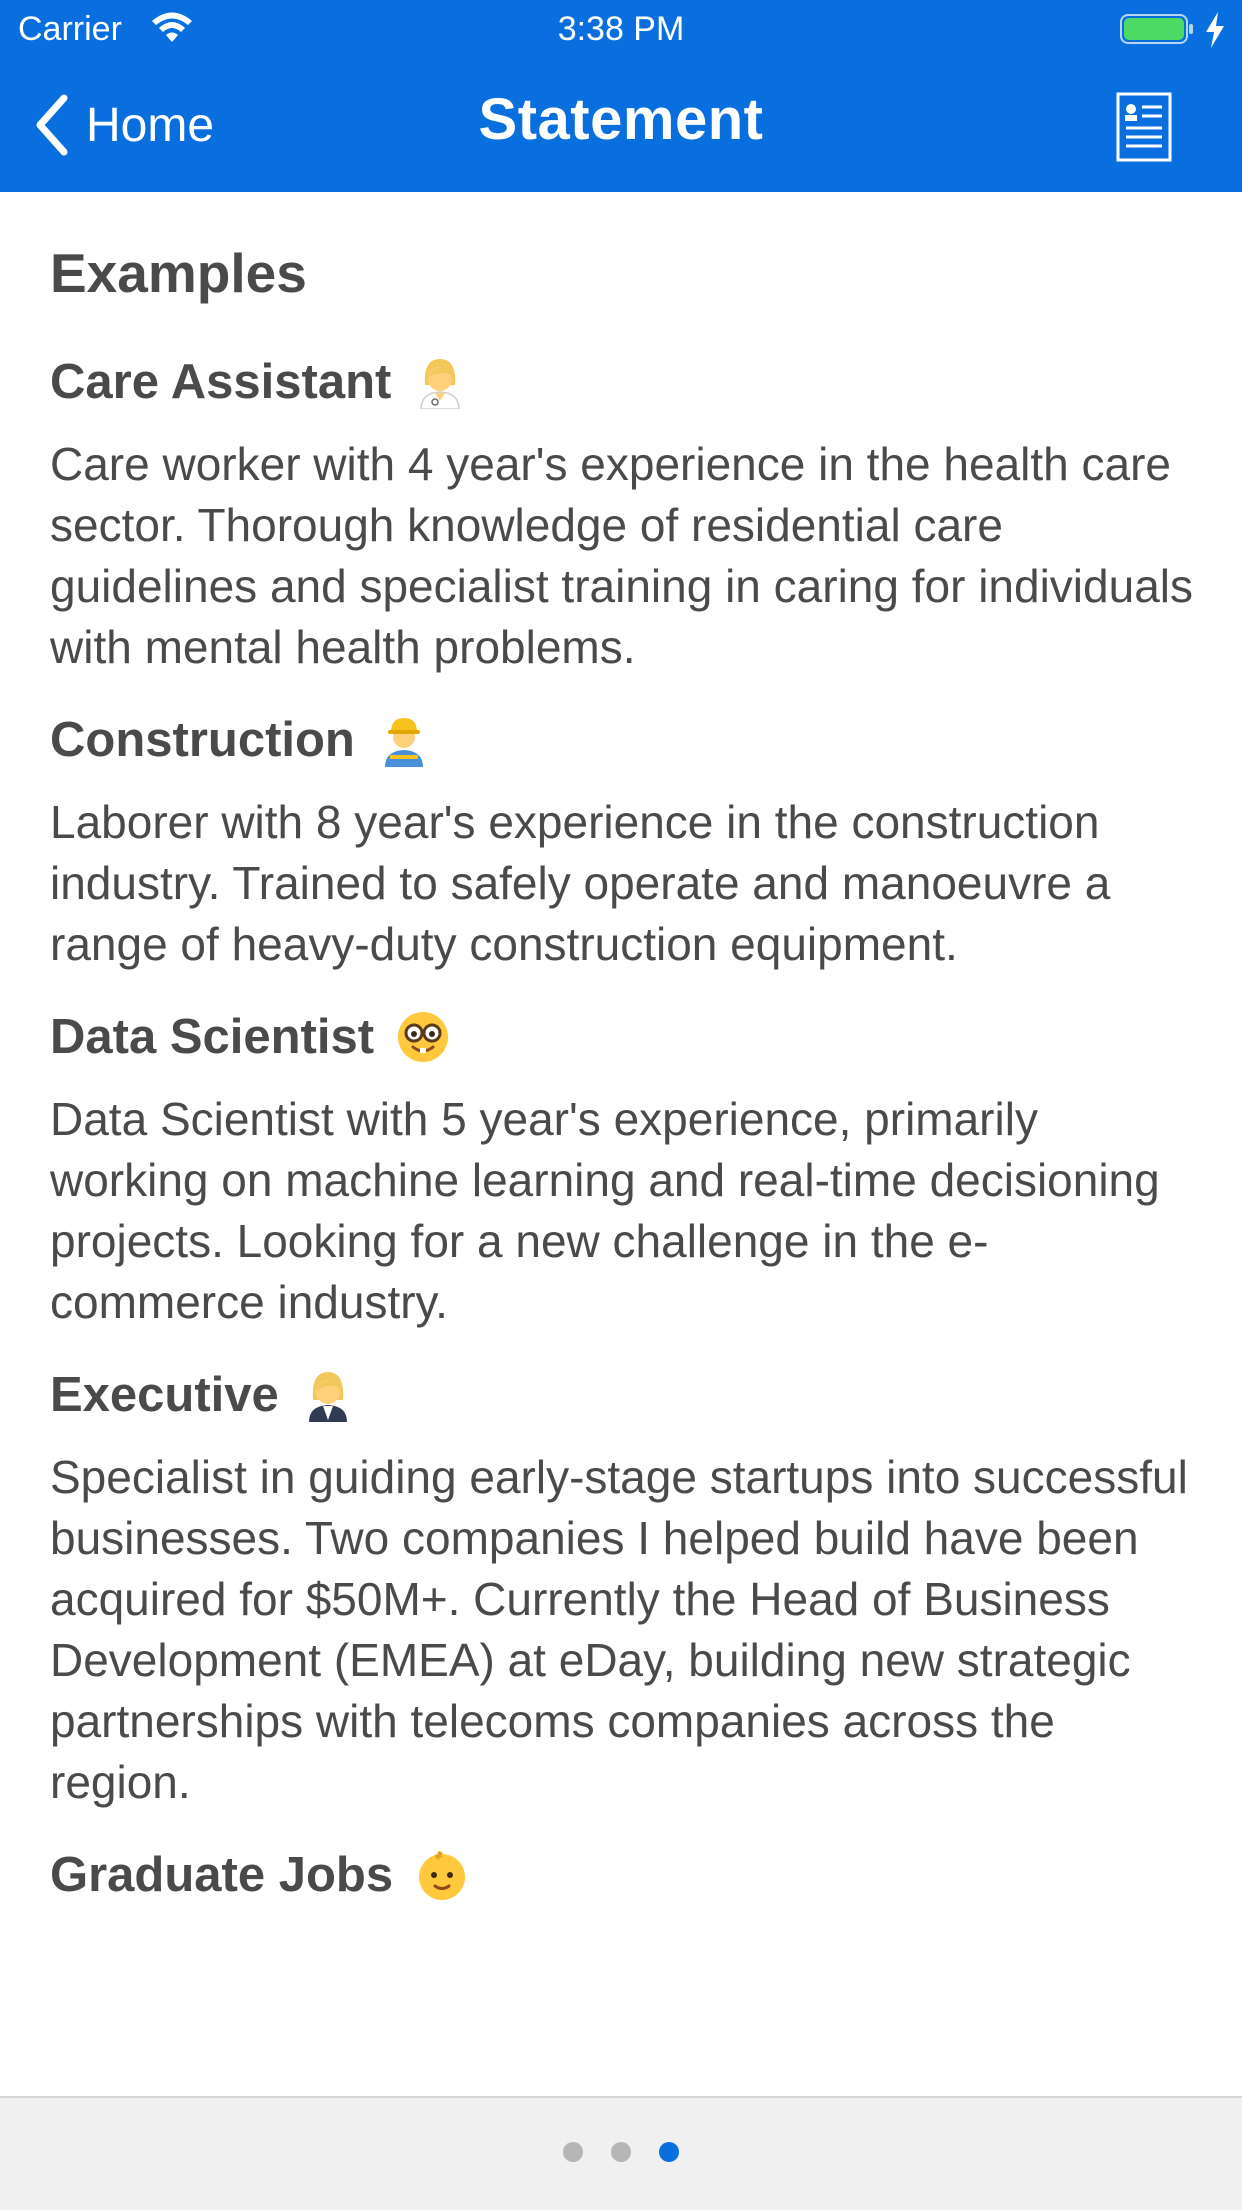 This screenshot has width=1242, height=2210. Describe the element at coordinates (1156, 29) in the screenshot. I see `battery-icon` at that location.